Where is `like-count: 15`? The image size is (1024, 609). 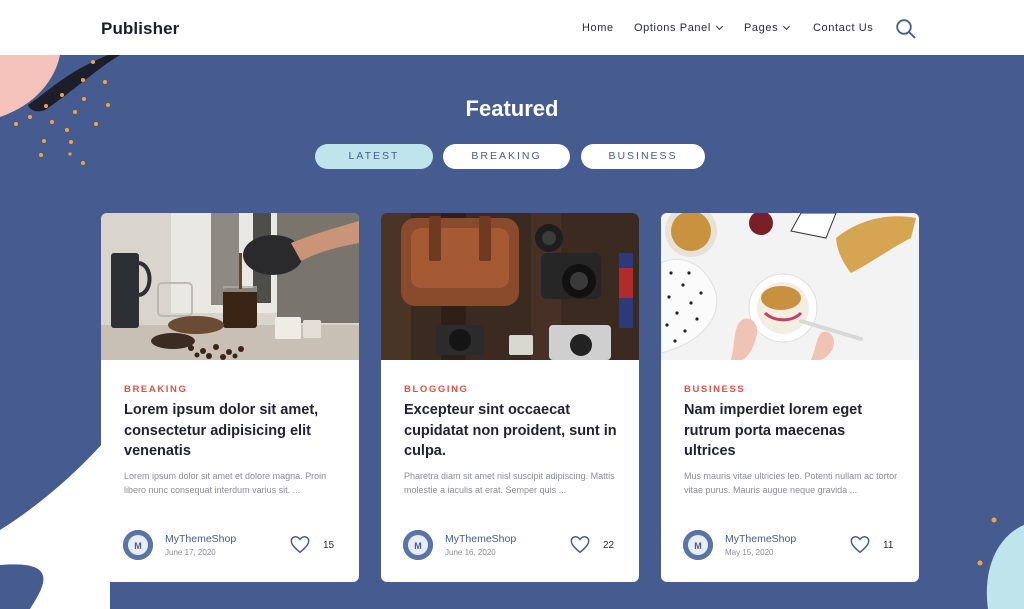 like-count: 15 is located at coordinates (329, 545).